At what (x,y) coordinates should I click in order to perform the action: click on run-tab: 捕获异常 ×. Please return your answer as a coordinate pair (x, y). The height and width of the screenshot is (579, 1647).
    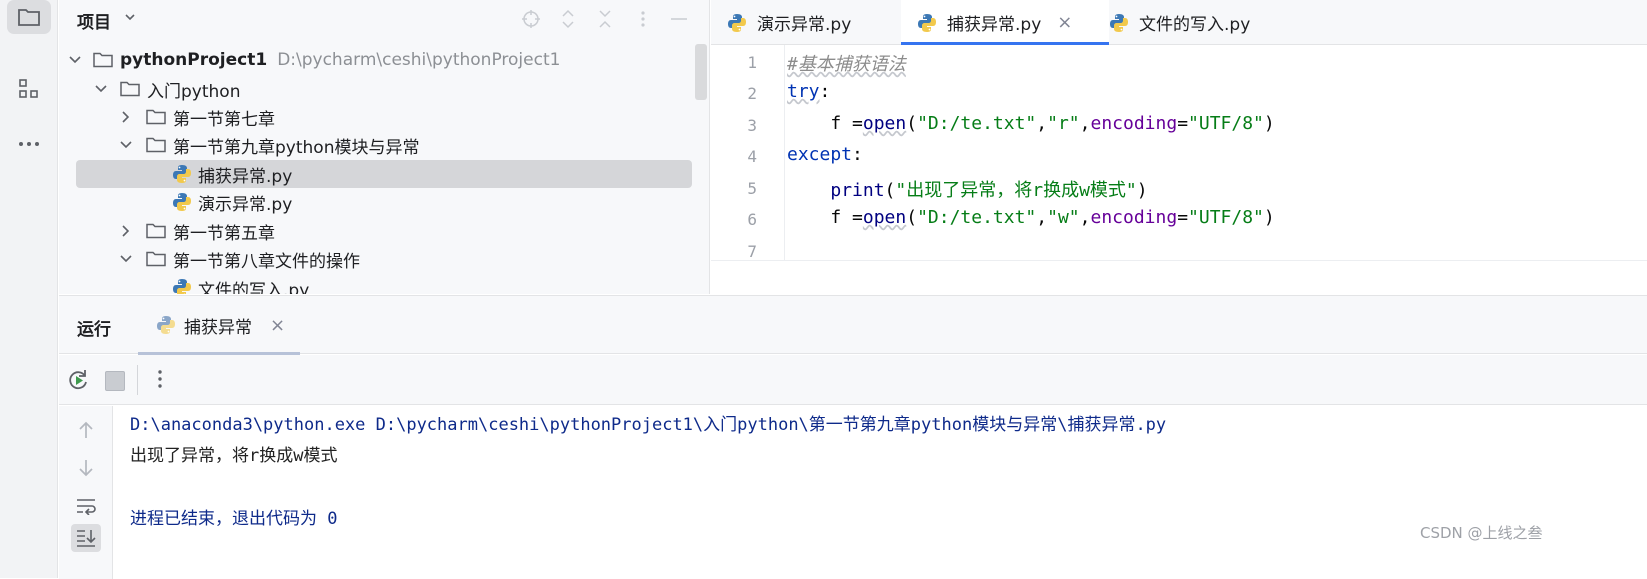
    Looking at the image, I should click on (219, 325).